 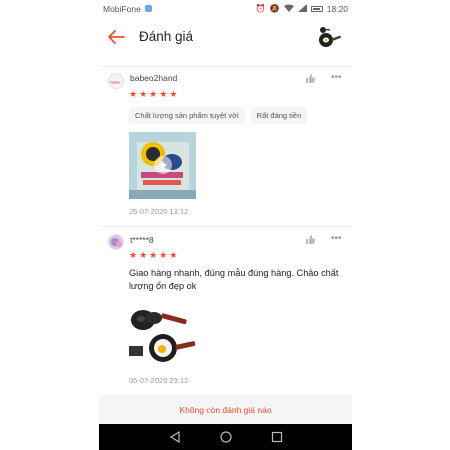 What do you see at coordinates (159, 211) in the screenshot?
I see `review-date: 26-07-2020 13:12` at bounding box center [159, 211].